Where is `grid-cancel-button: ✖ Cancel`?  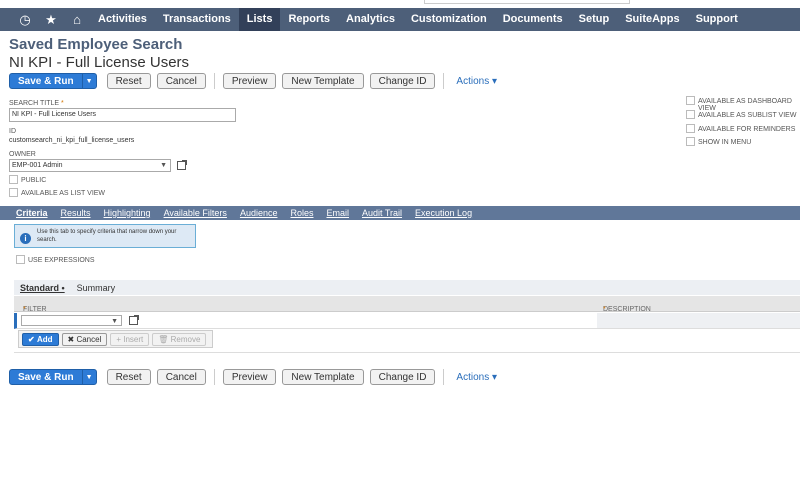
grid-cancel-button: ✖ Cancel is located at coordinates (84, 339).